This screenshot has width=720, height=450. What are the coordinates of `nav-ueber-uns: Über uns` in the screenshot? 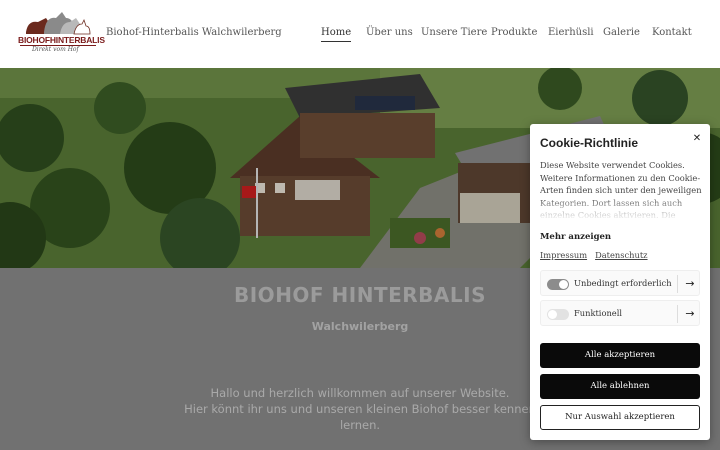 It's located at (389, 32).